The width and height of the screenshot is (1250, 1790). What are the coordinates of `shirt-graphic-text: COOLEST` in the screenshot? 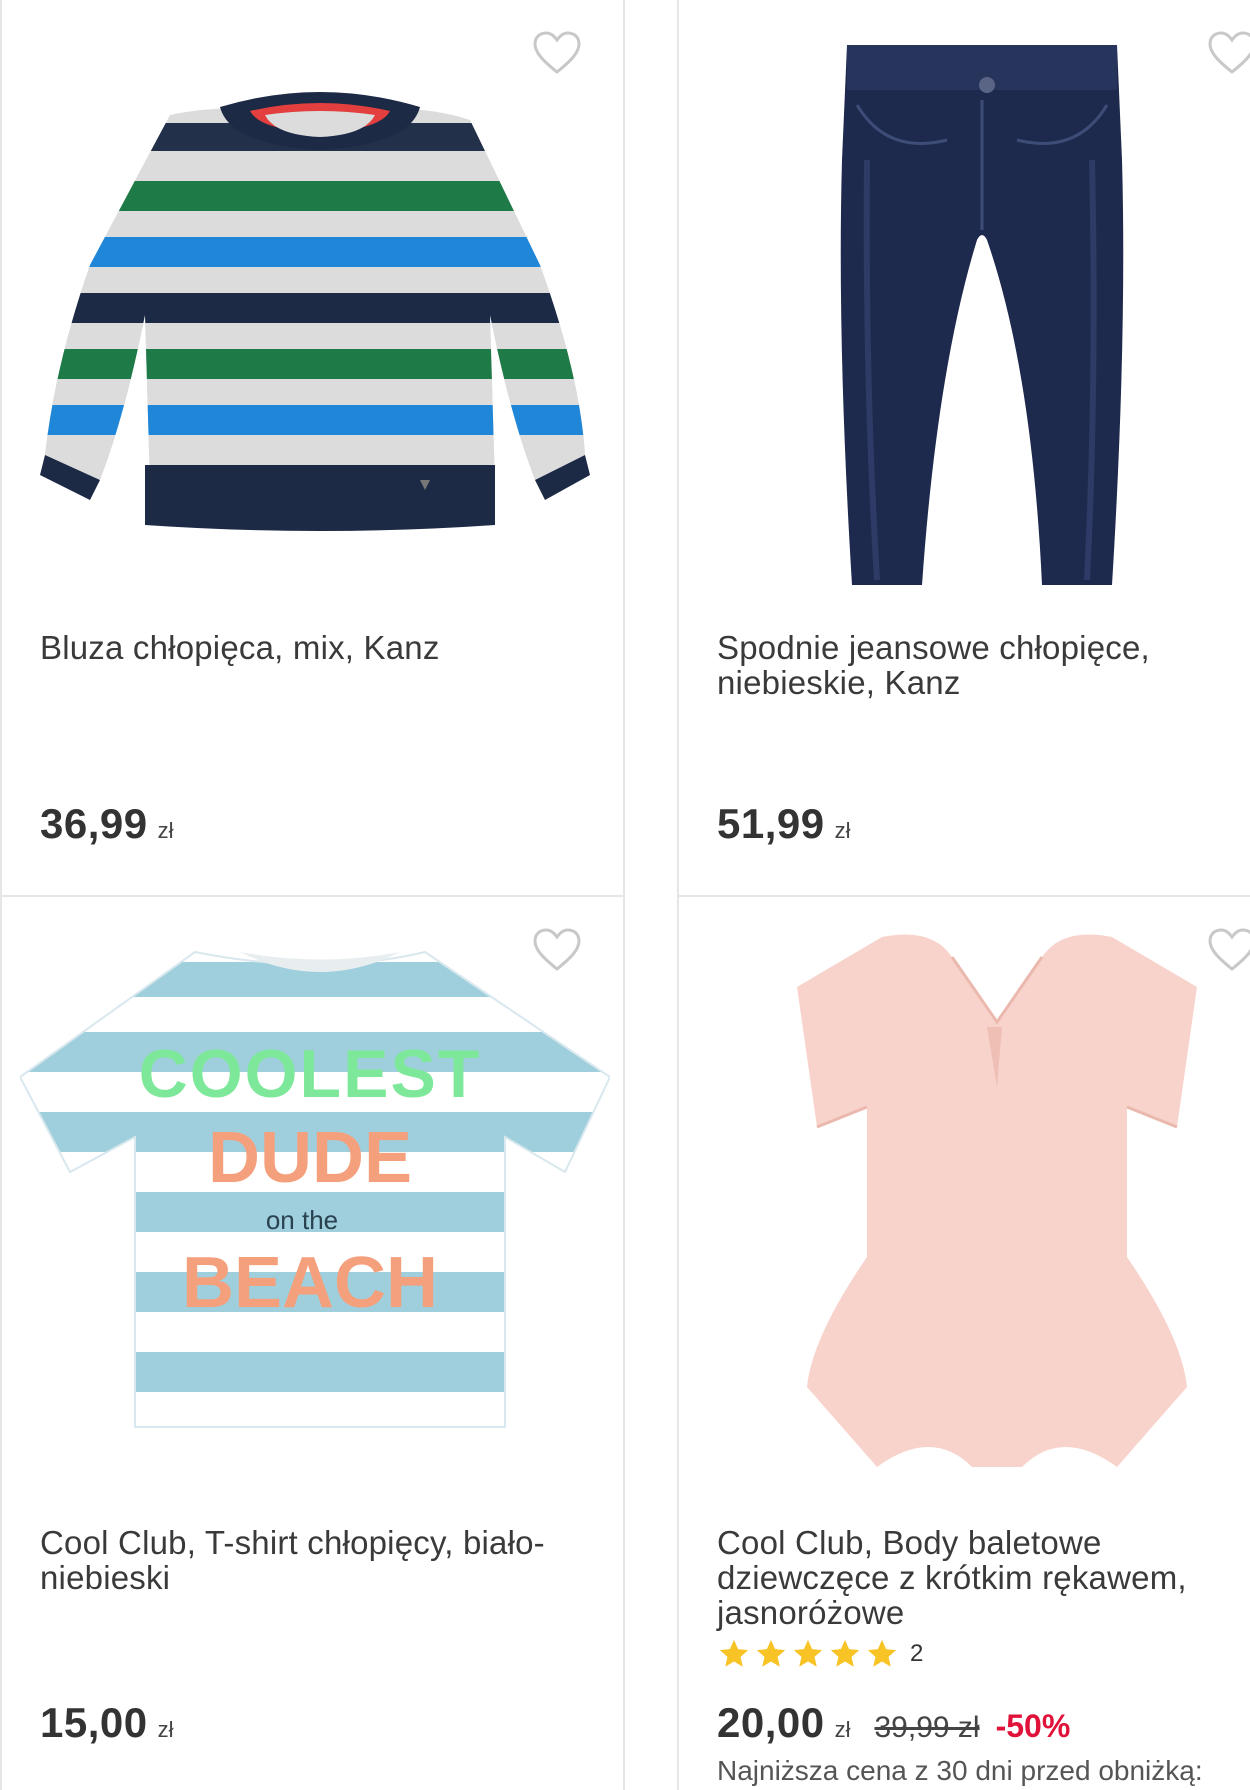 It's located at (310, 1074).